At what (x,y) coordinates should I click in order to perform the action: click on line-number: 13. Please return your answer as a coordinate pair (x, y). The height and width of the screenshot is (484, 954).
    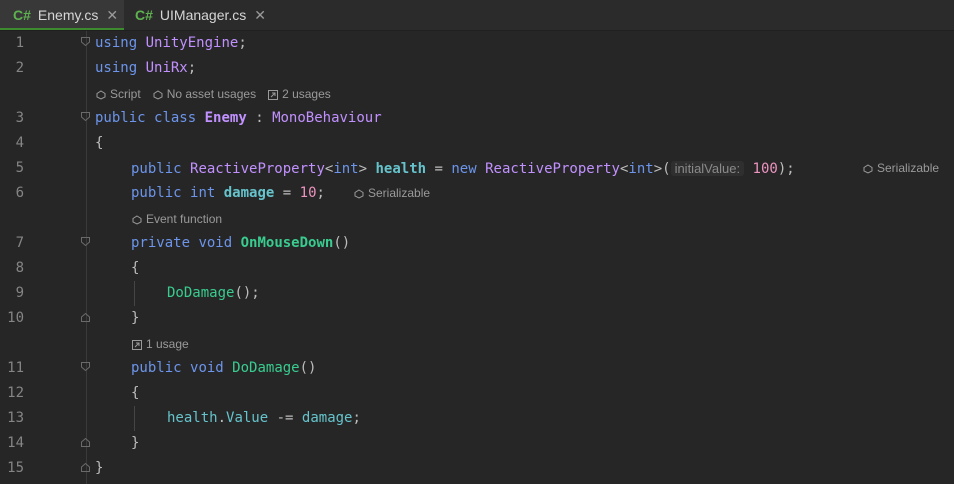
    Looking at the image, I should click on (15, 418).